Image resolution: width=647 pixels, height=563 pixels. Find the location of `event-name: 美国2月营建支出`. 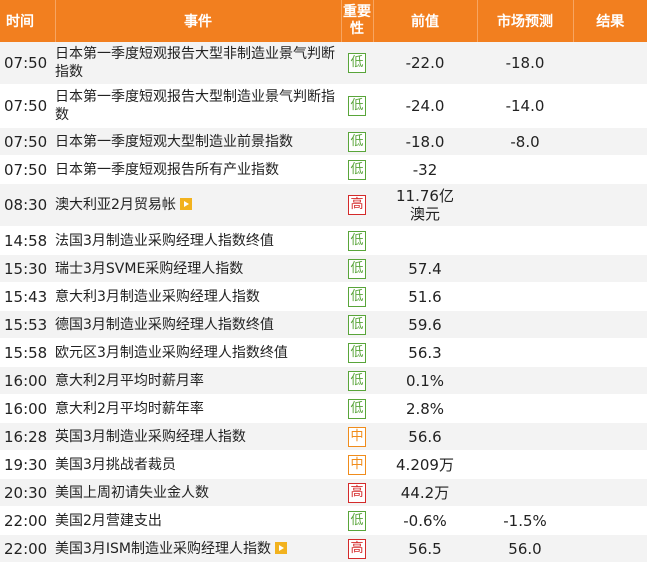

event-name: 美国2月营建支出 is located at coordinates (108, 521).